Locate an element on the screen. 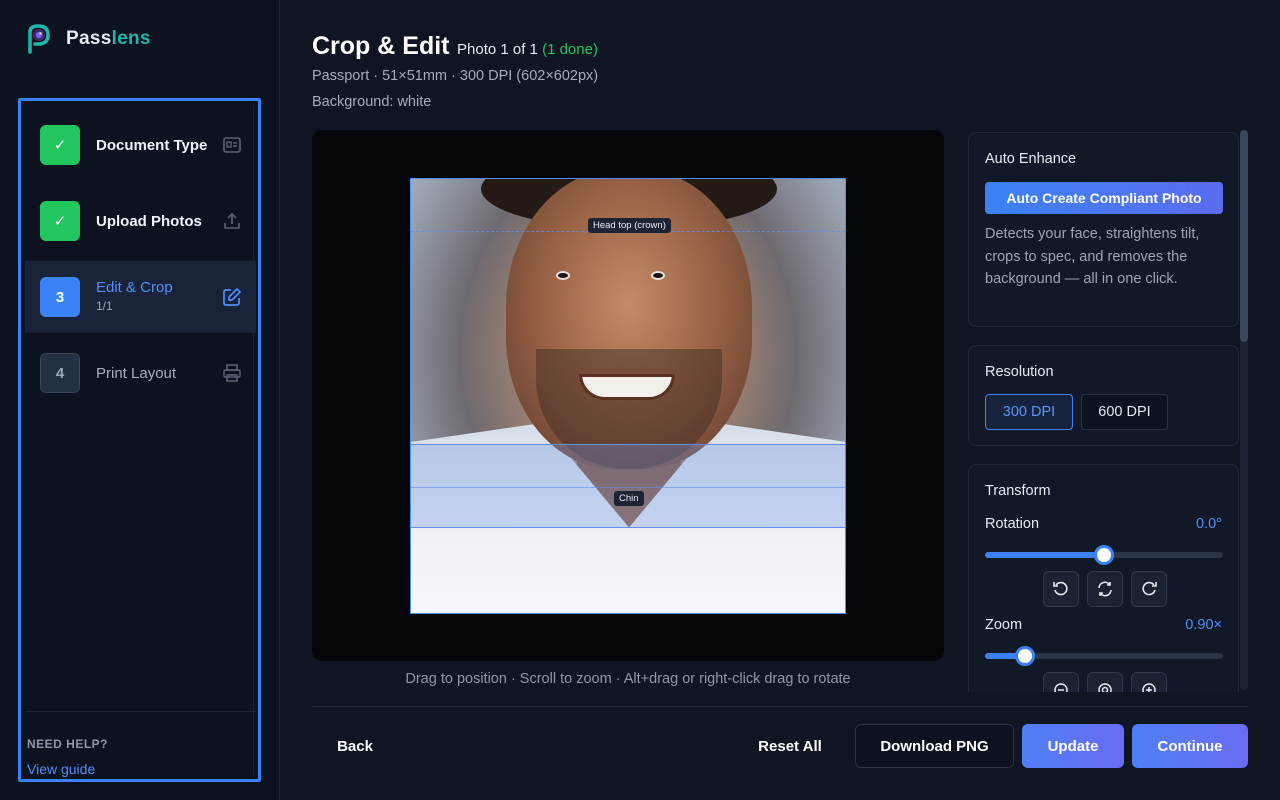 This screenshot has height=800, width=1280. chin-guide-line is located at coordinates (628, 487).